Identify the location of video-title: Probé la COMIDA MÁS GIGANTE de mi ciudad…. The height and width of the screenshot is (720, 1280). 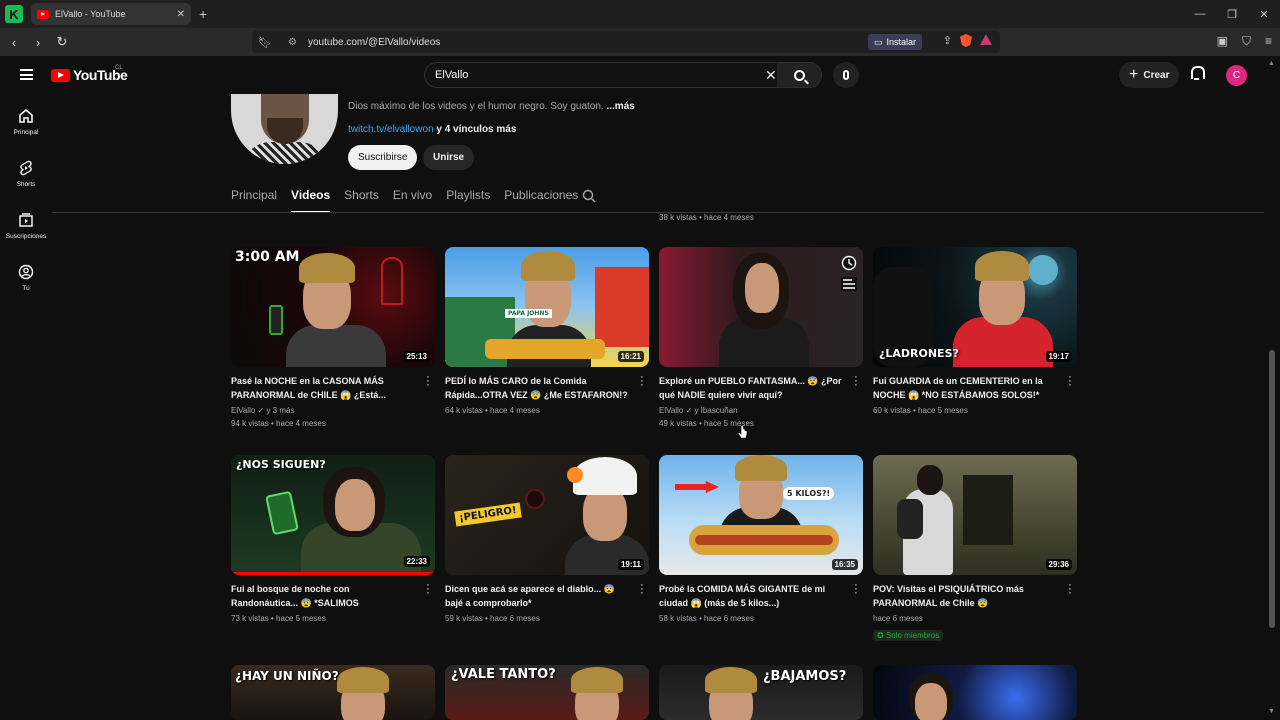
(751, 596).